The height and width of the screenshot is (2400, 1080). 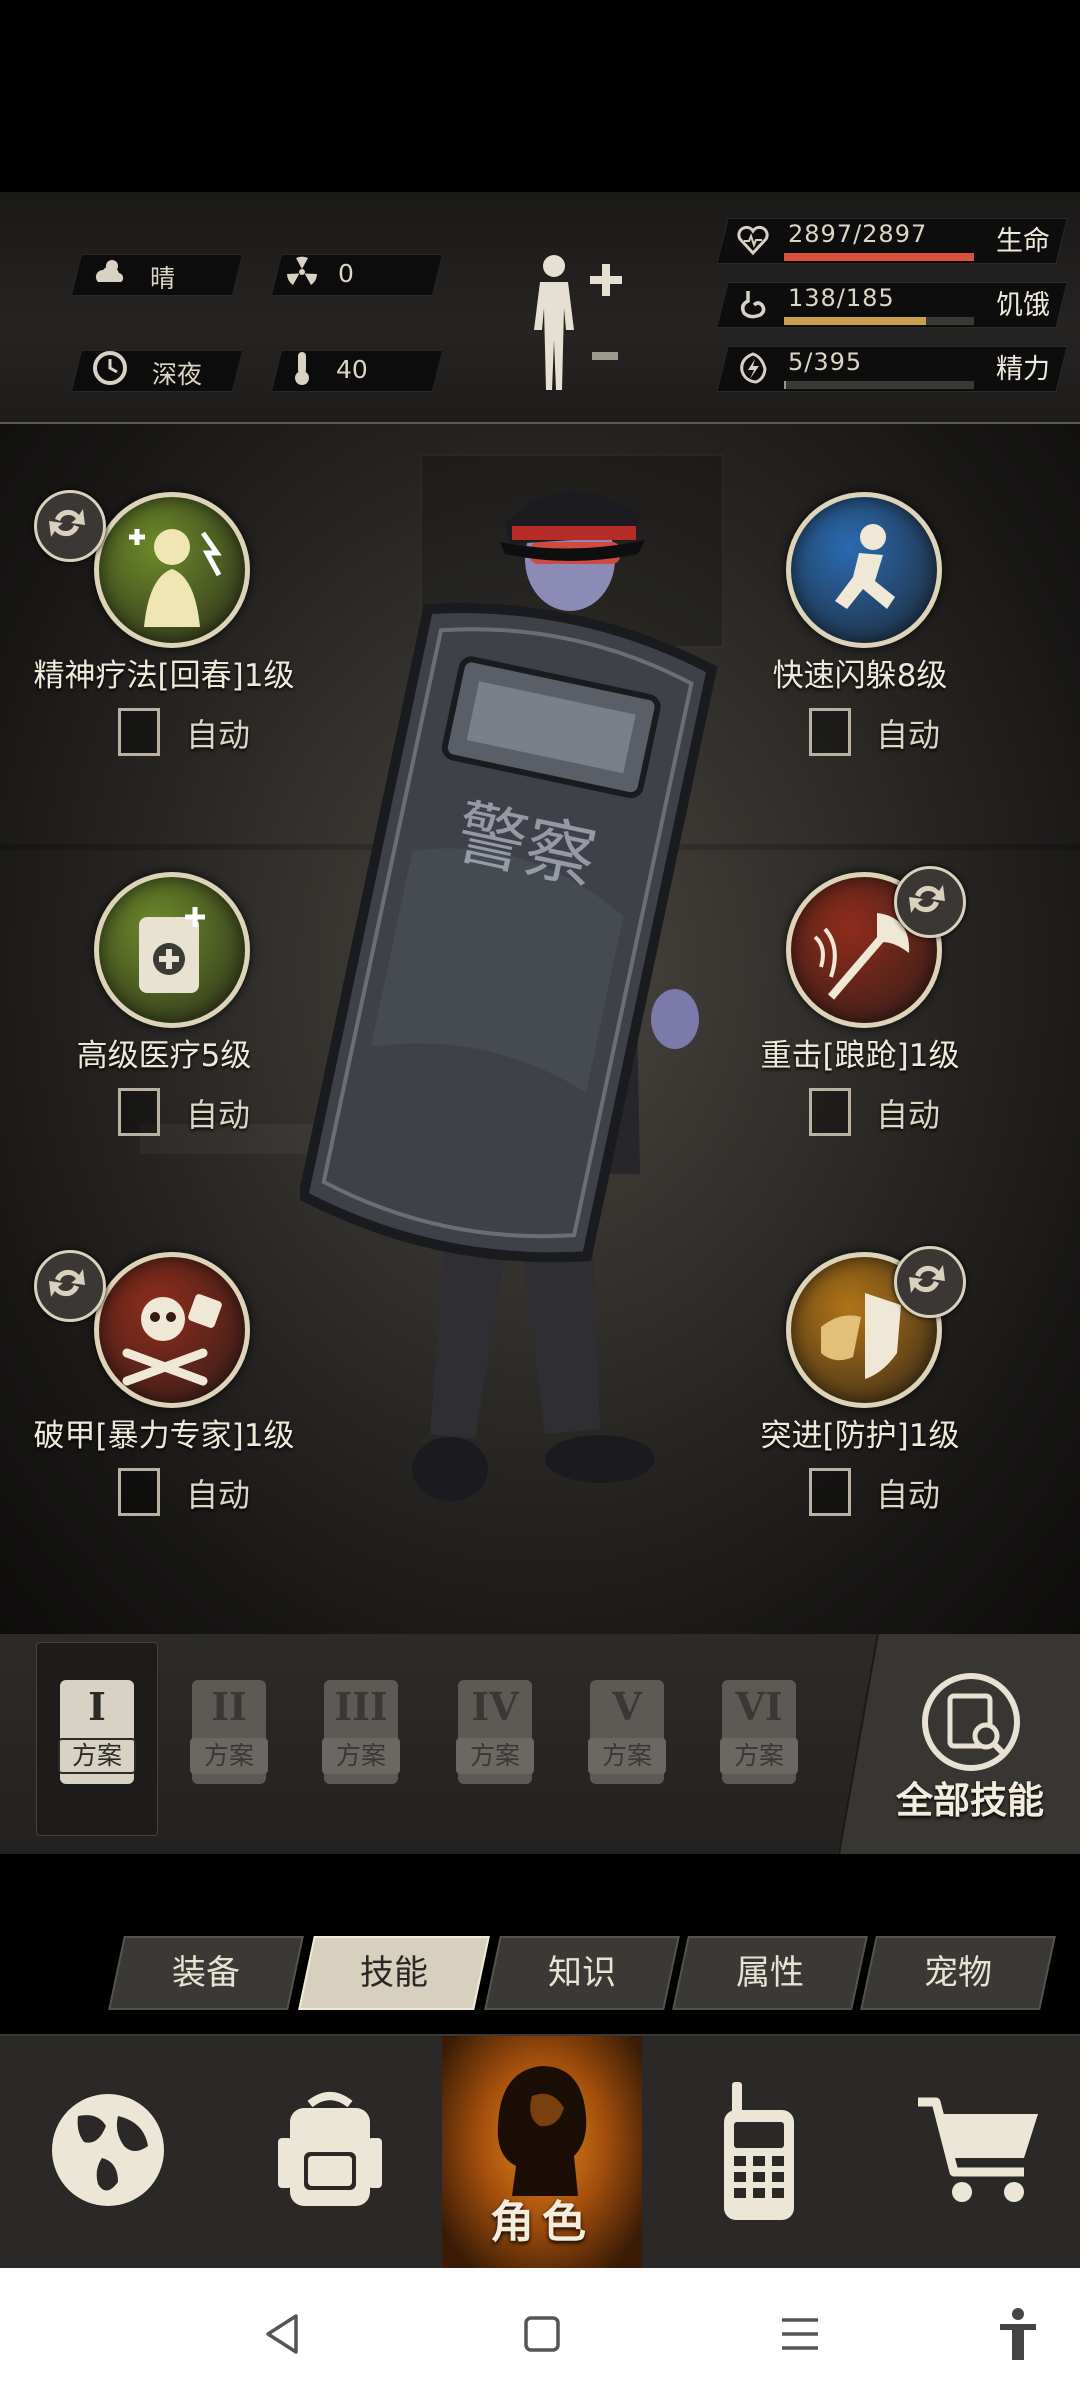 What do you see at coordinates (346, 273) in the screenshot?
I see `radiation-value: 0` at bounding box center [346, 273].